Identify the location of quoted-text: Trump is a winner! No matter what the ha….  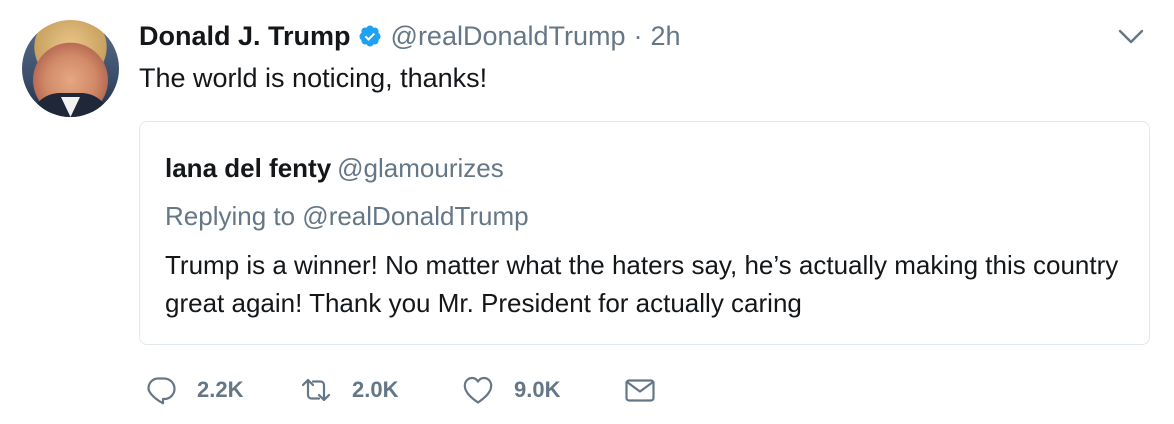
(642, 284).